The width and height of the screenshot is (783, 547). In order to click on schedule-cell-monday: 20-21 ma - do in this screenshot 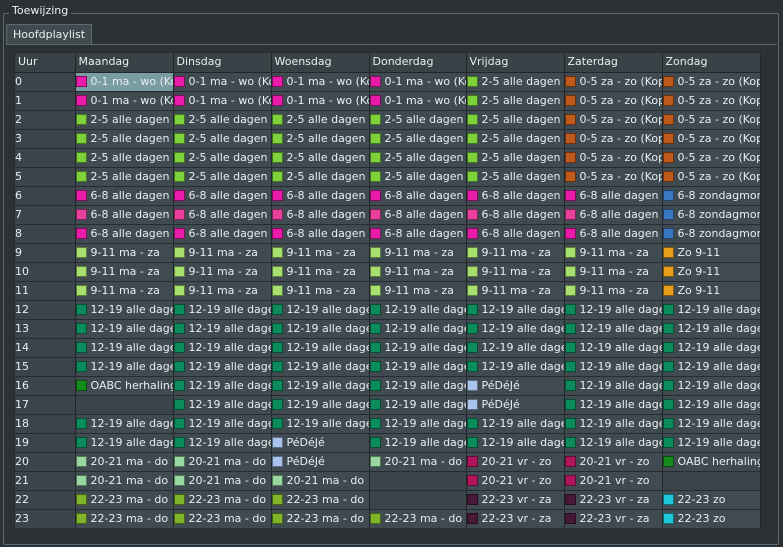, I will do `click(124, 481)`.